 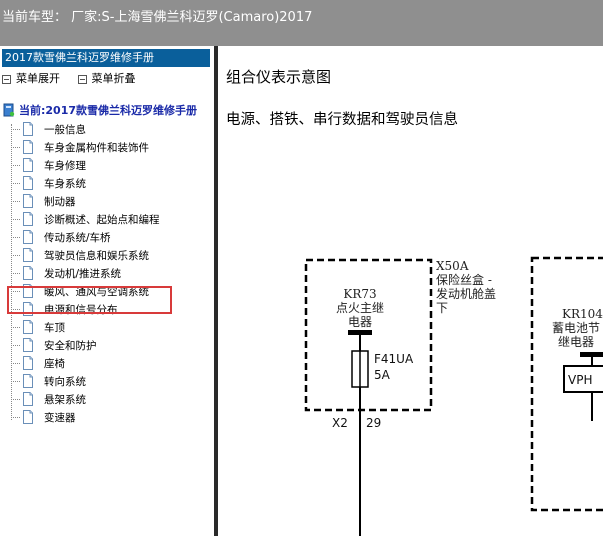 What do you see at coordinates (60, 417) in the screenshot?
I see `sidebar-item-label: 变速器` at bounding box center [60, 417].